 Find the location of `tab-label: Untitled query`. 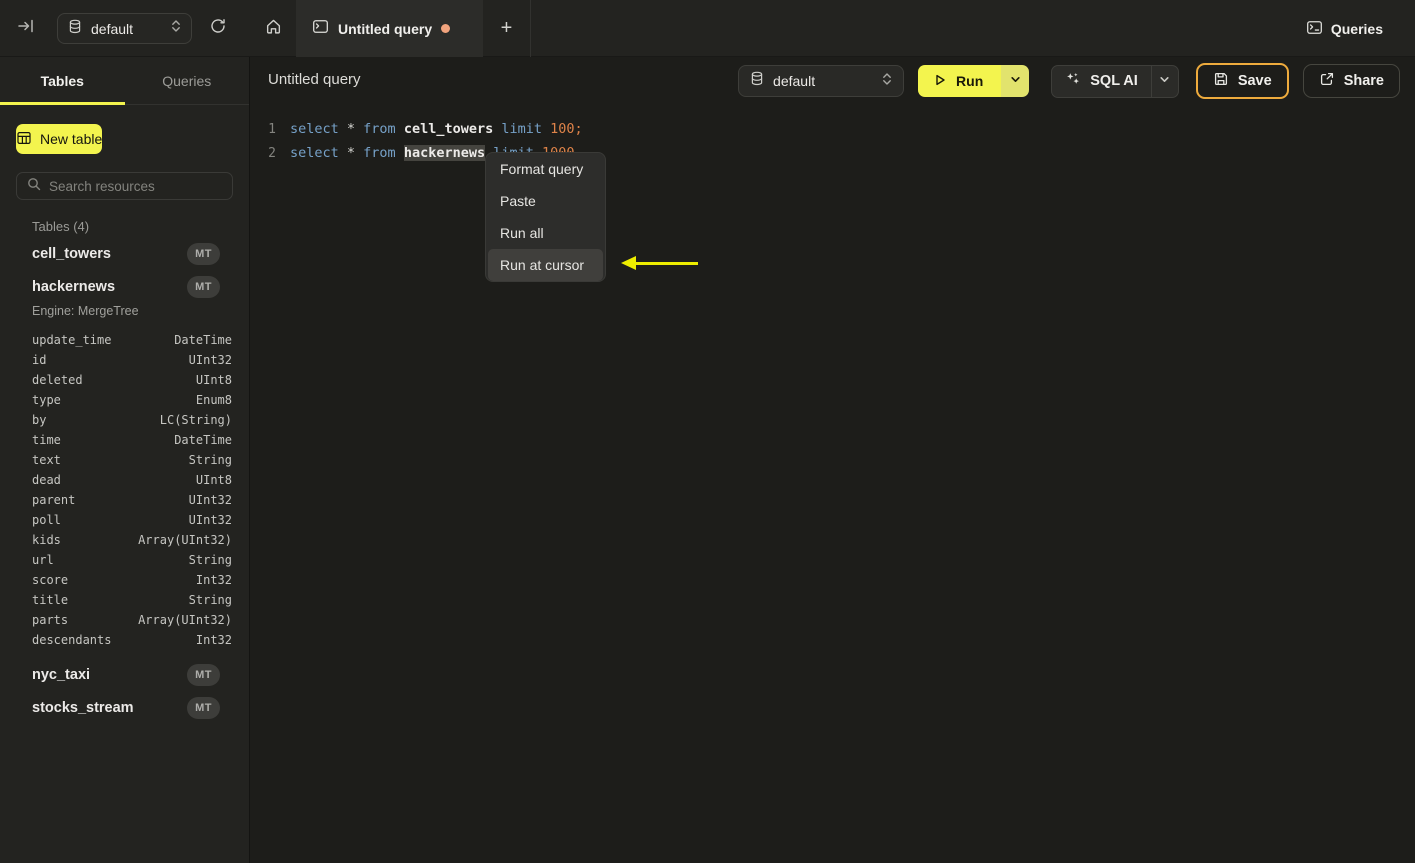

tab-label: Untitled query is located at coordinates (385, 28).